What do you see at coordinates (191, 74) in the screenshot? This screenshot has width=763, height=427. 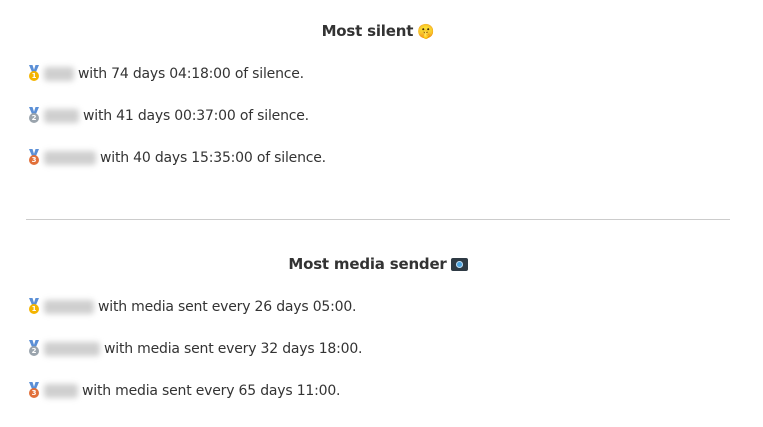 I see `silent-row-text: with 74 days 04:18:00 of silence.` at bounding box center [191, 74].